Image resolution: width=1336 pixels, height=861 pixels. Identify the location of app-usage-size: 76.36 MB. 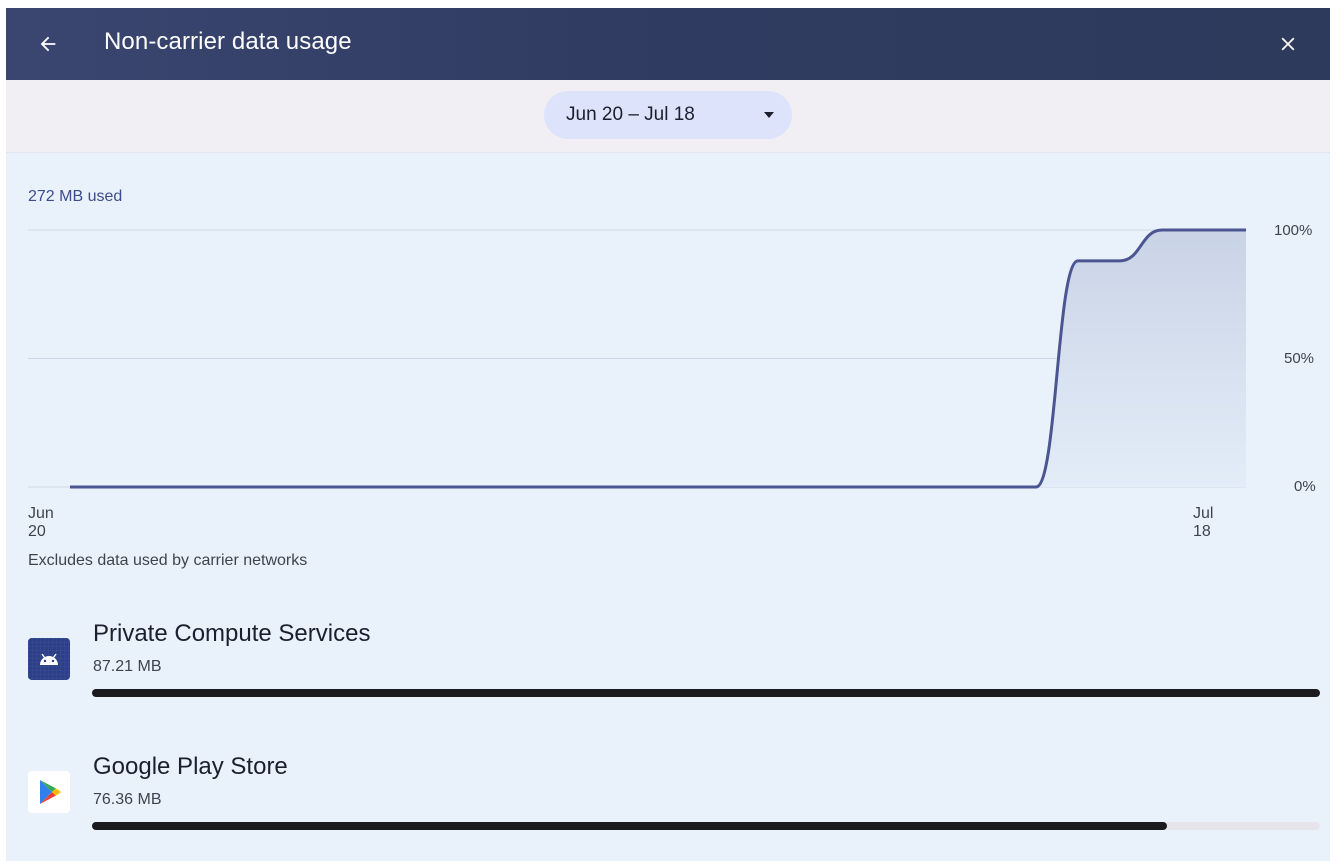
(127, 799).